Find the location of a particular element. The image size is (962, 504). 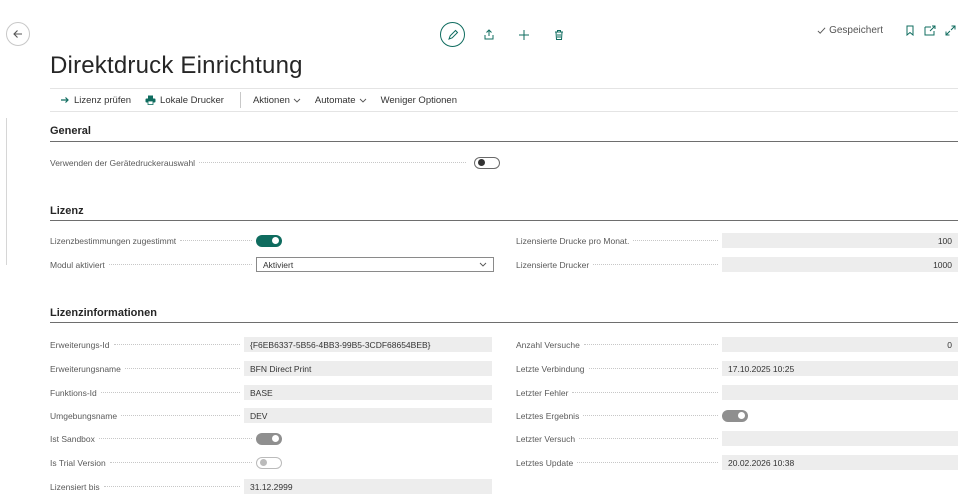

field-label: Letztes Ergebnis is located at coordinates (548, 415).